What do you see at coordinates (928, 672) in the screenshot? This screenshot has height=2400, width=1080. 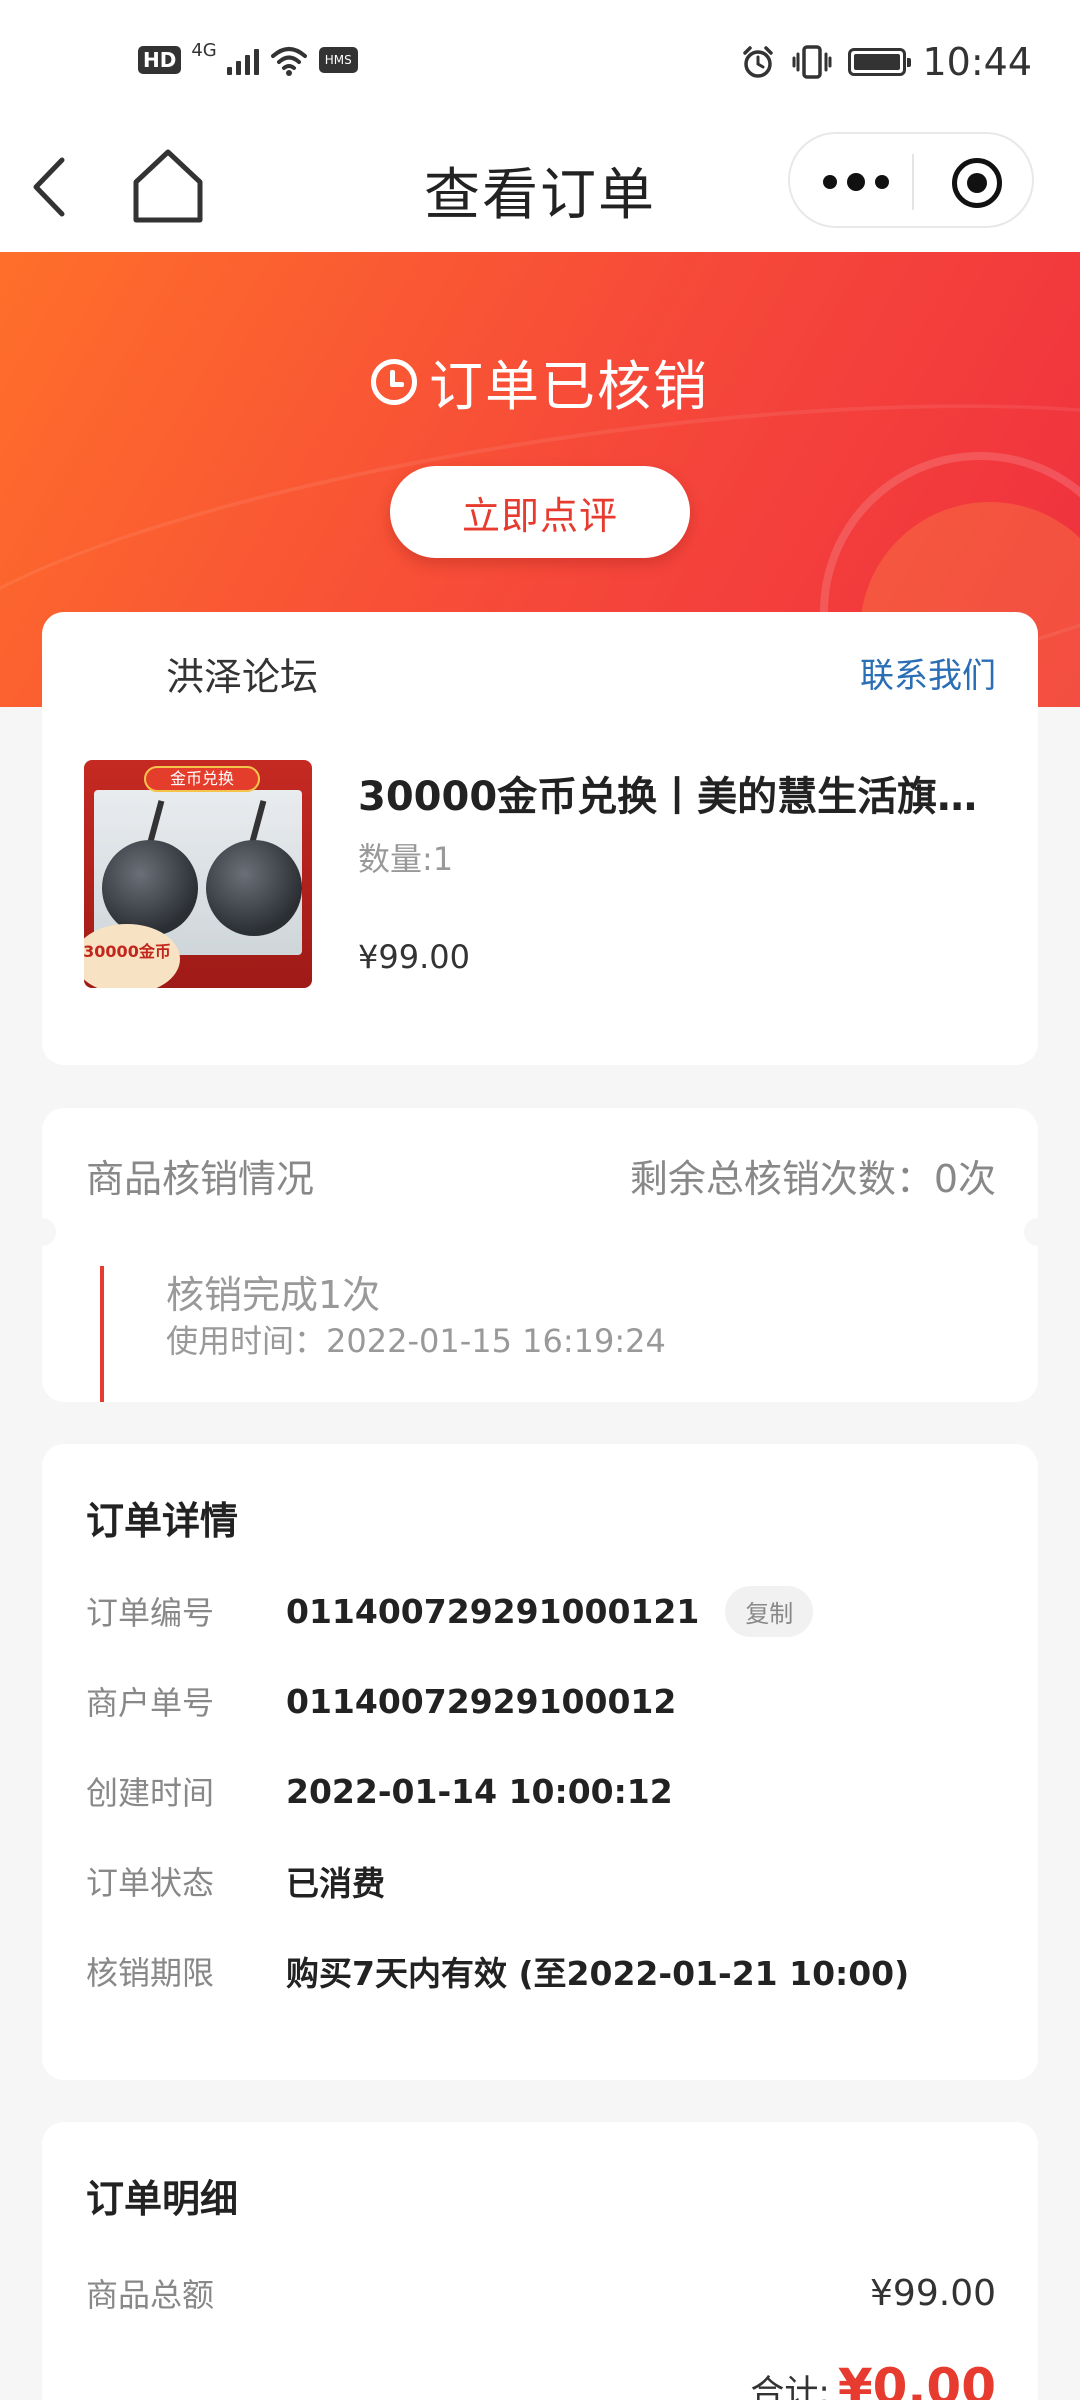 I see `contact-us-link: 联系我们` at bounding box center [928, 672].